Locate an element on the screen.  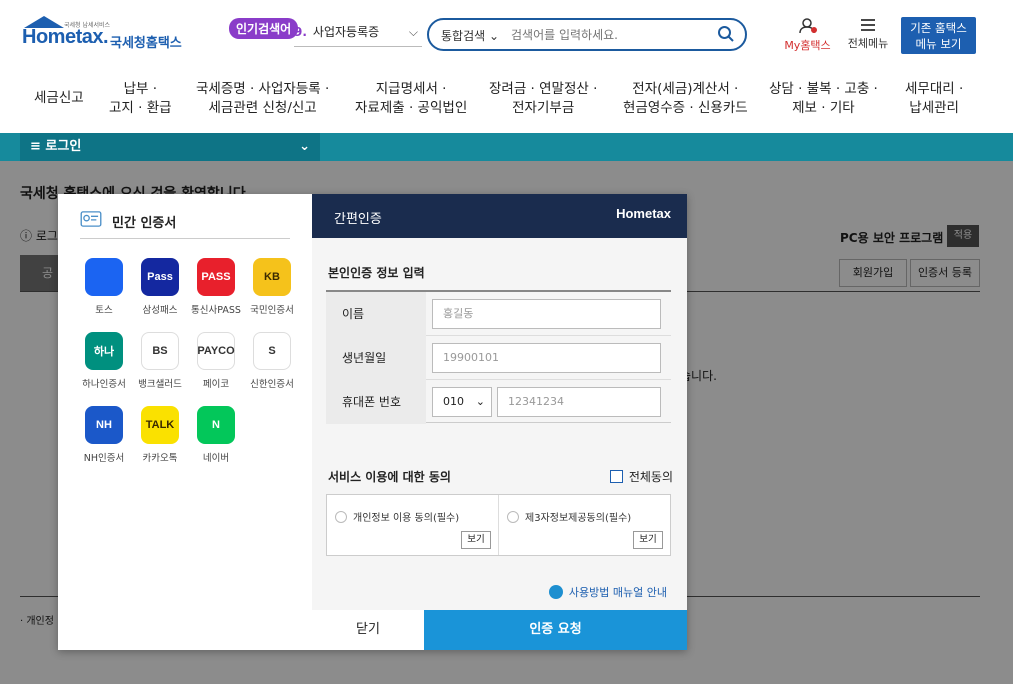
nav-payment: 납부 · 고지 · 환급 is located at coordinates (140, 99).